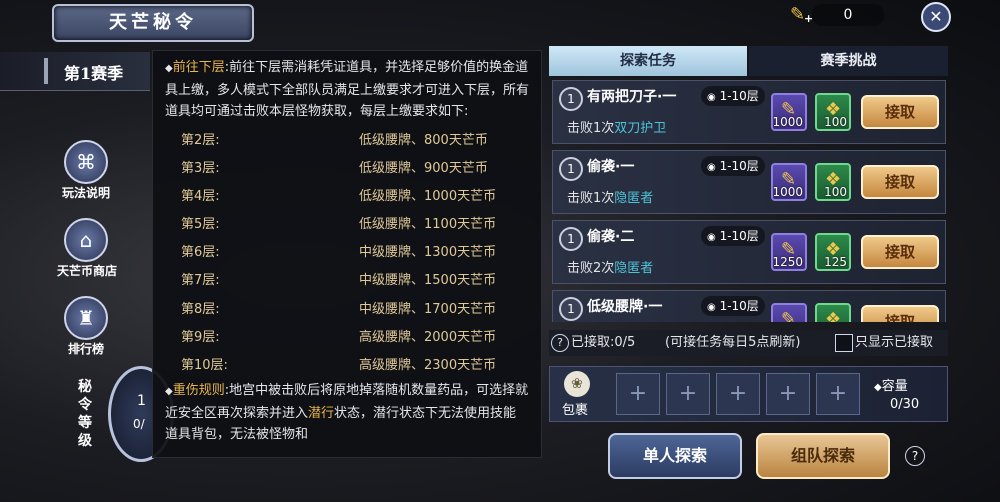 The height and width of the screenshot is (502, 1000). I want to click on reward-exp-item: ❖ 125, so click(833, 252).